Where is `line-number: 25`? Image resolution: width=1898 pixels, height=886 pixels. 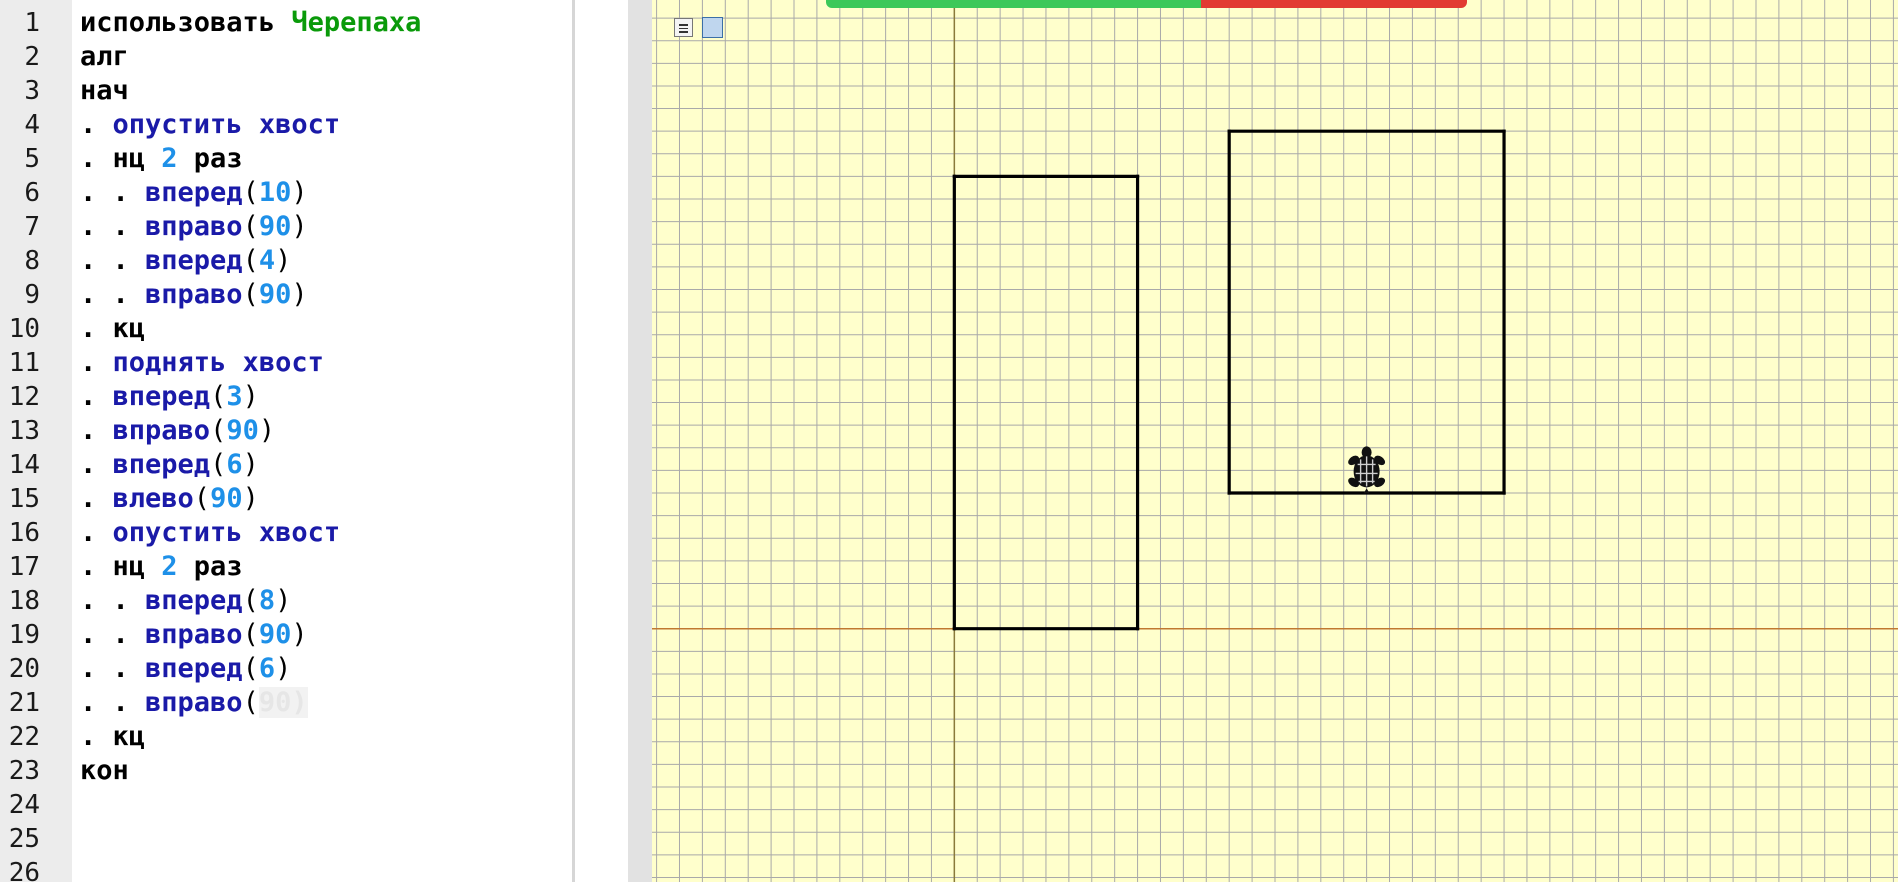 line-number: 25 is located at coordinates (24, 839).